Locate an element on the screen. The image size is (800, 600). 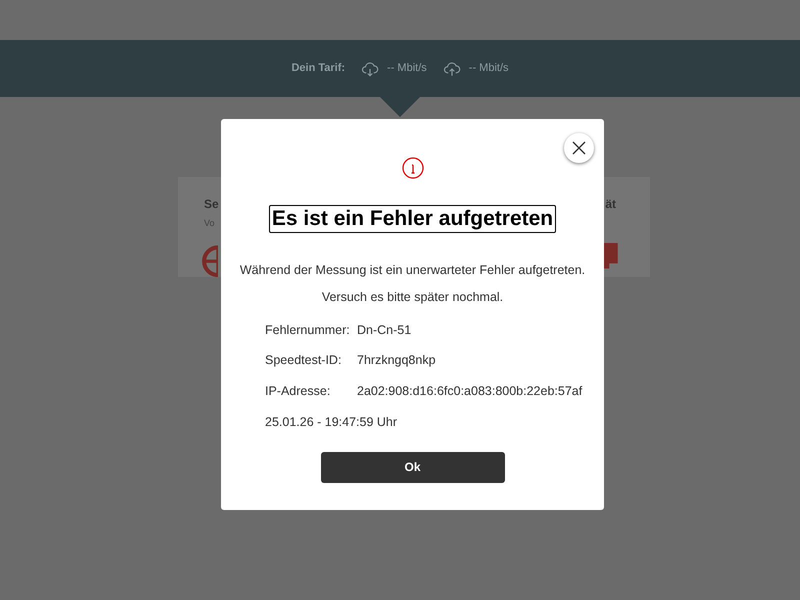
retry-hint: Versuch es bitte später nochmal. is located at coordinates (413, 297).